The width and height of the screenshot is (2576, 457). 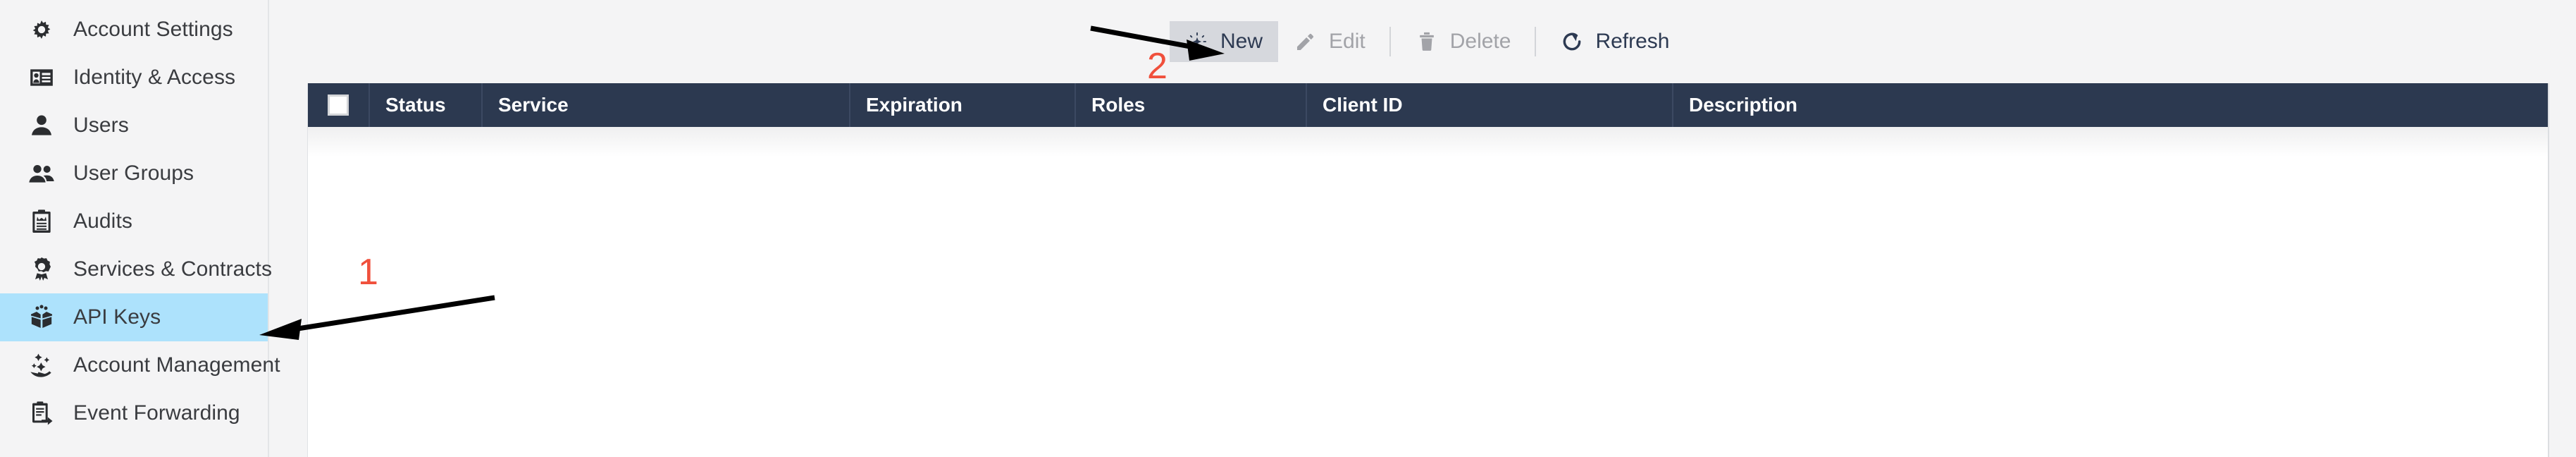 I want to click on select-all-checkbox, so click(x=338, y=105).